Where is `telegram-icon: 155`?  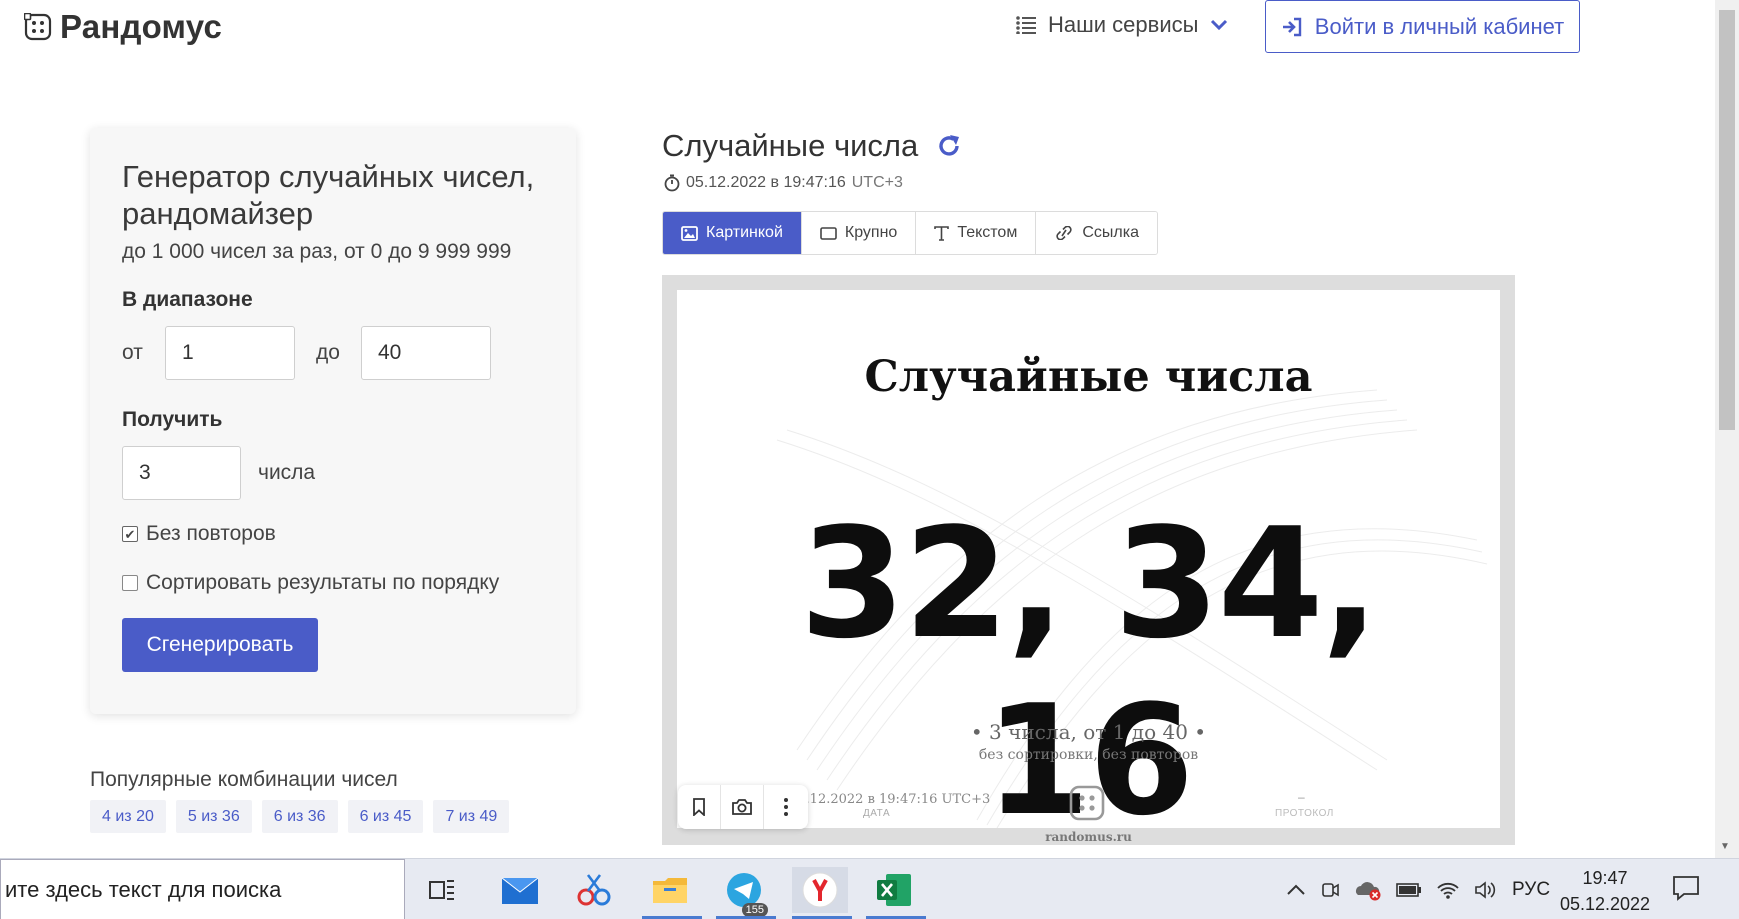
telegram-icon: 155 is located at coordinates (746, 893).